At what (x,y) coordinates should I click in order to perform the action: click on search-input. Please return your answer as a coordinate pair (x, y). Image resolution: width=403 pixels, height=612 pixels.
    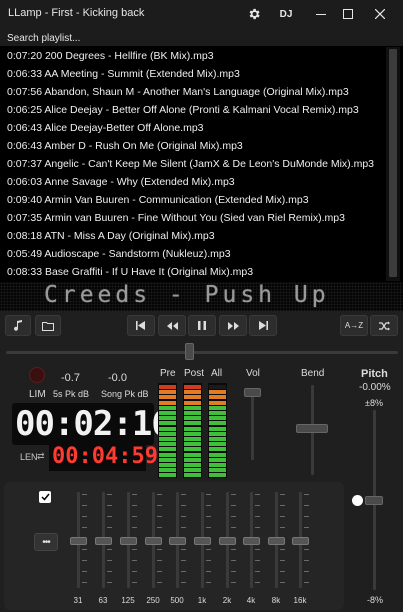
    Looking at the image, I should click on (201, 38).